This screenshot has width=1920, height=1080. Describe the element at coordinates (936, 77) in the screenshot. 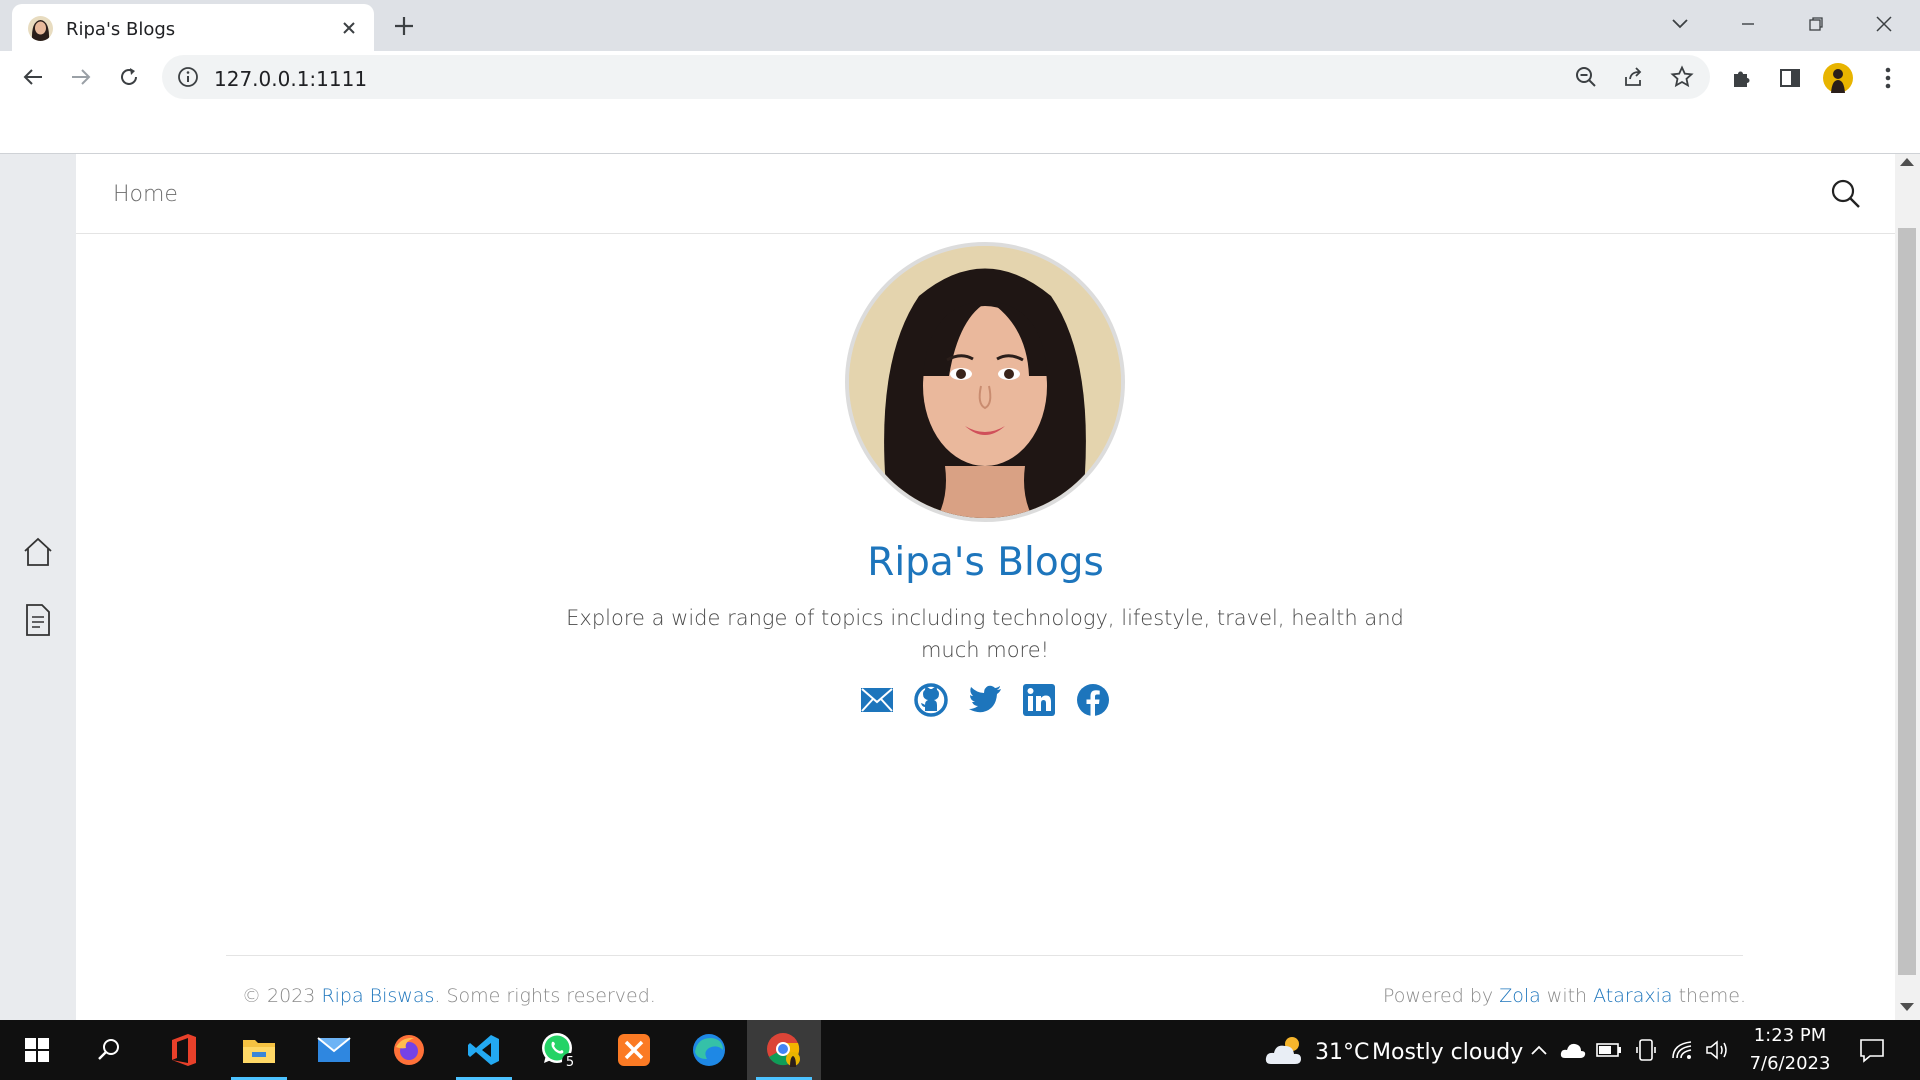

I see `address-bar: 127.0.0.1:1111` at that location.